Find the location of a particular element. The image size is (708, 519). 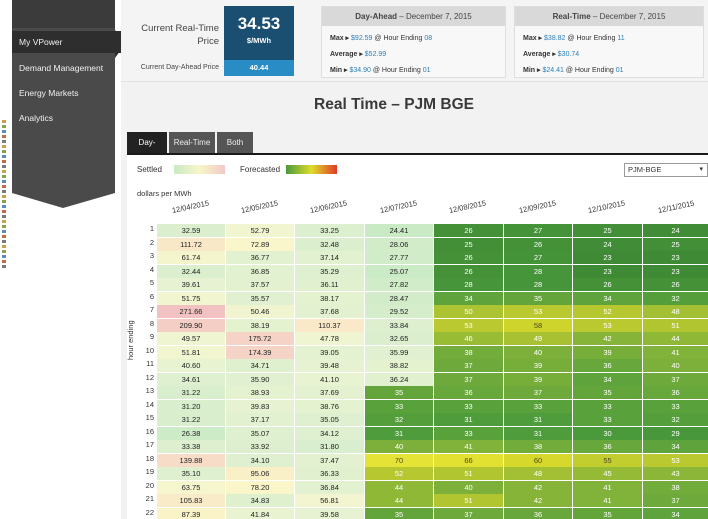

settled-price-cell: 51.75 is located at coordinates (191, 298).